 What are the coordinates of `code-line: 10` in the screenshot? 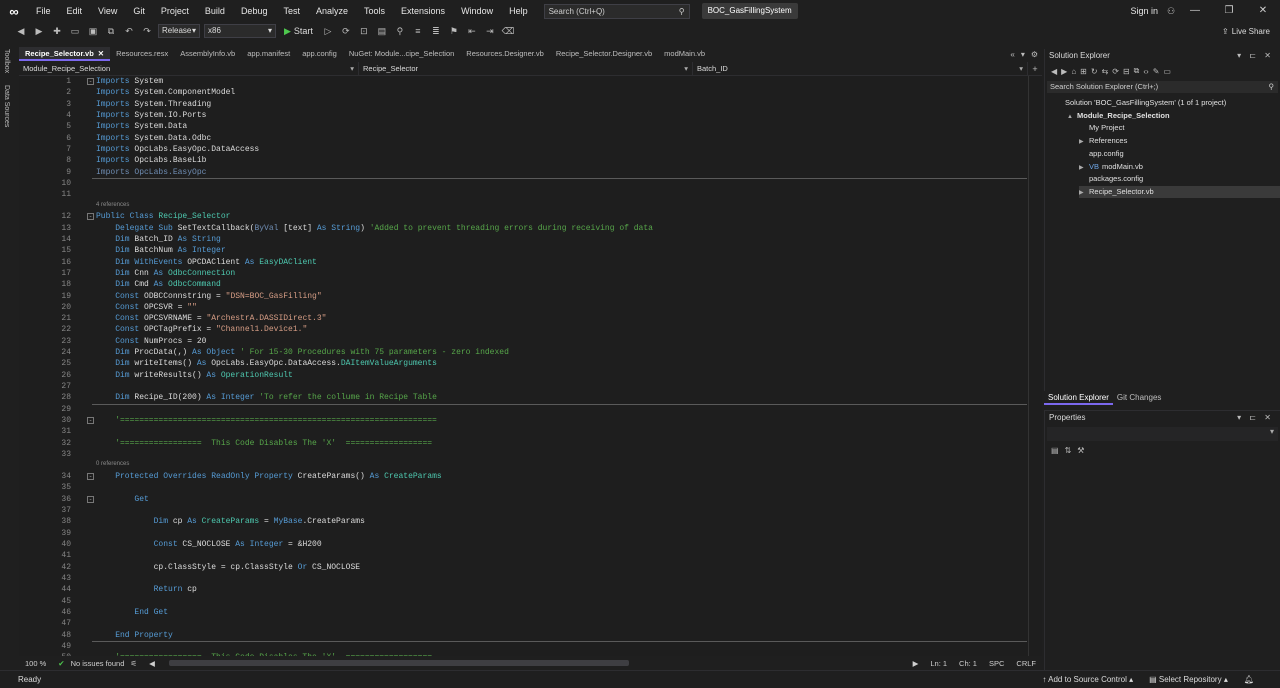 It's located at (523, 183).